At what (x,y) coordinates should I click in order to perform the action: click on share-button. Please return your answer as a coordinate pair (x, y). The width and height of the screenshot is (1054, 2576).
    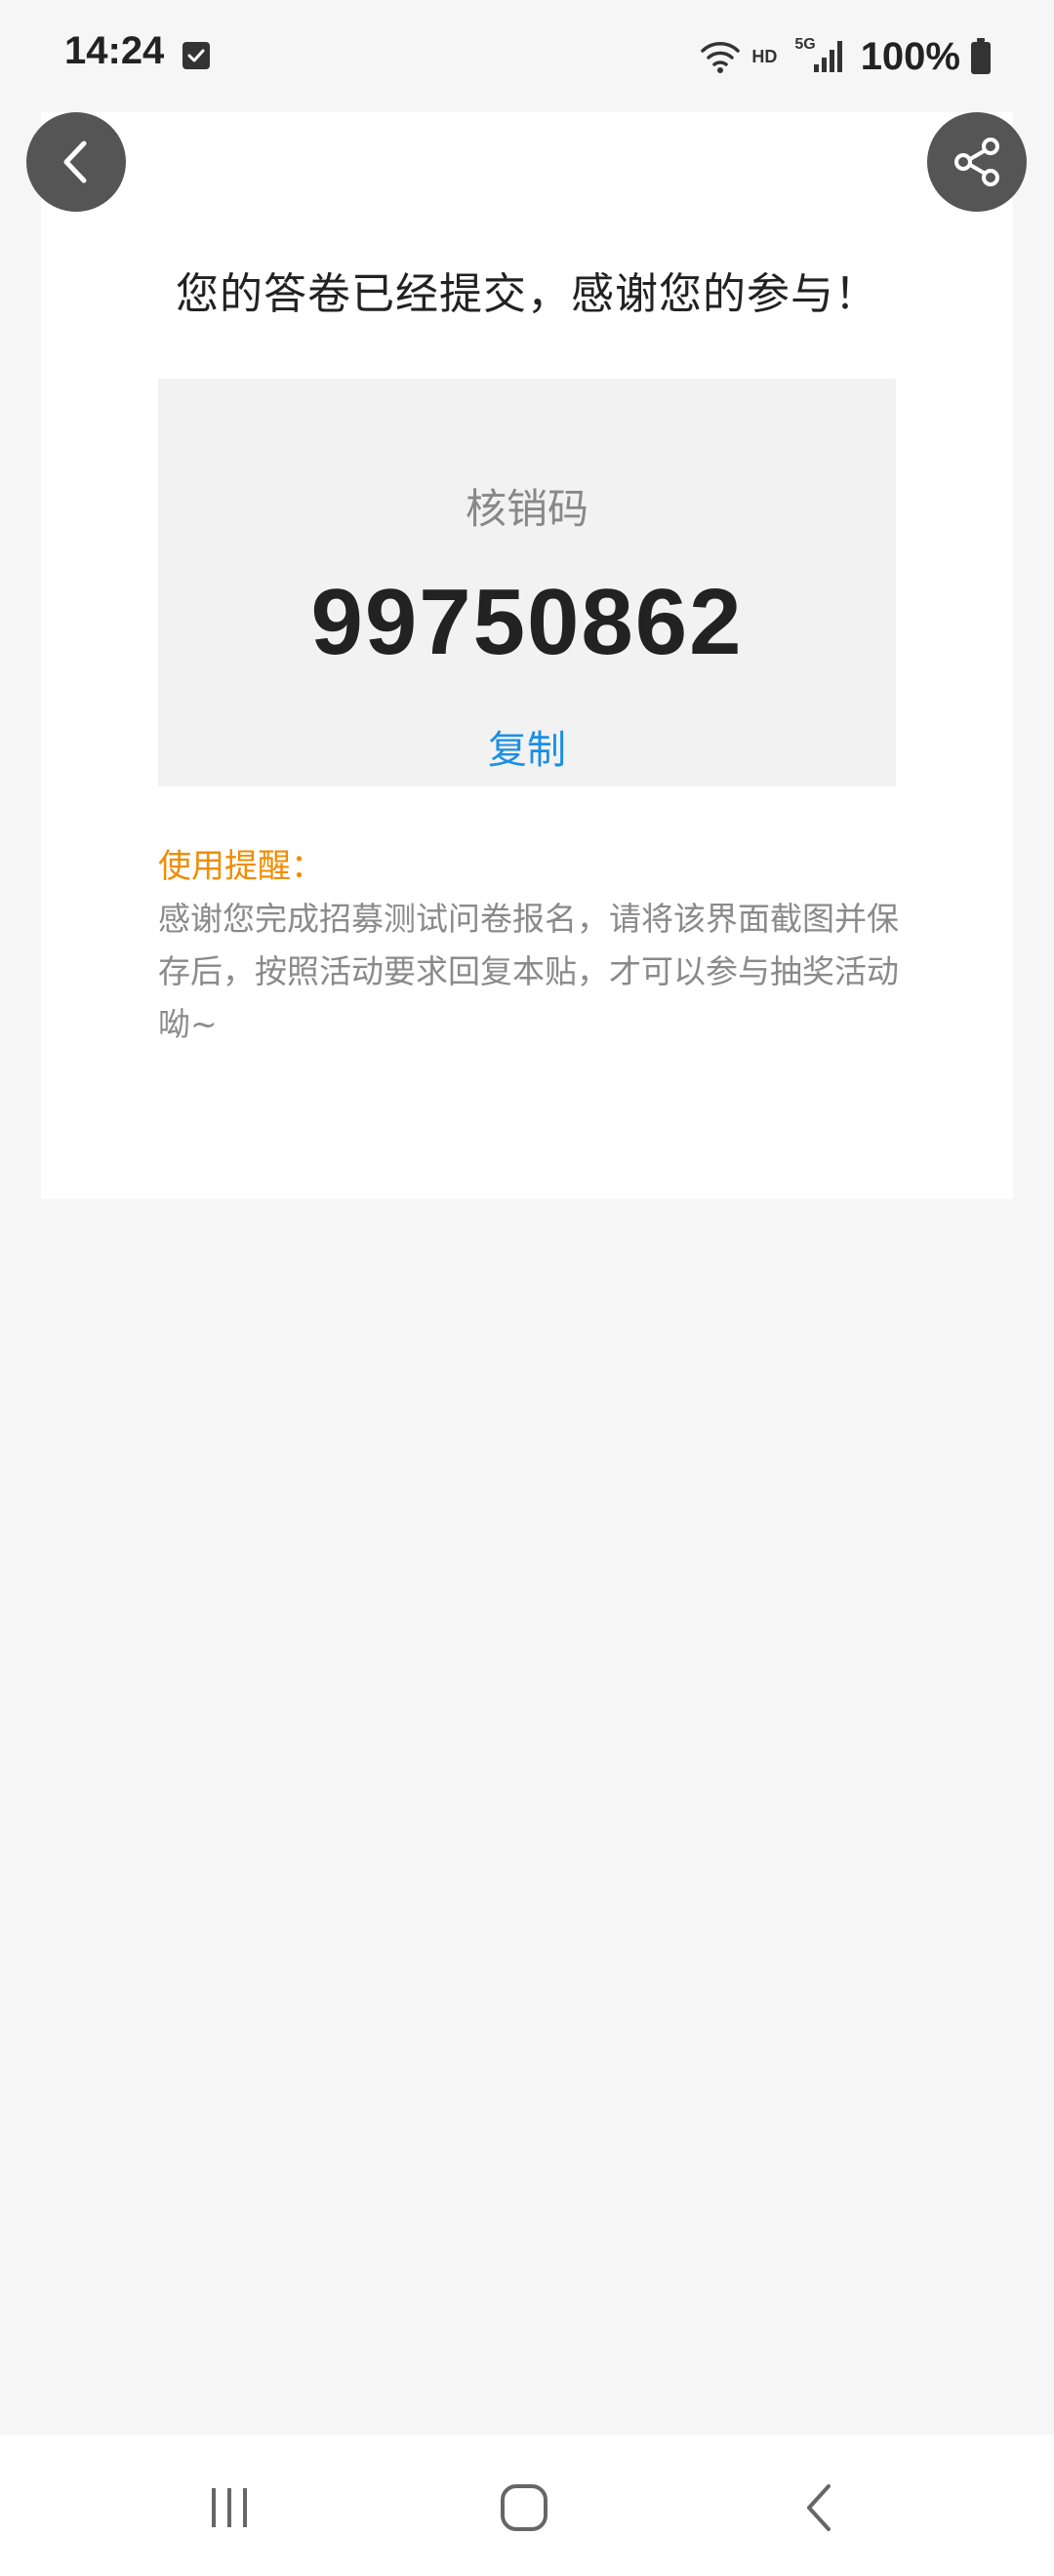
    Looking at the image, I should click on (977, 162).